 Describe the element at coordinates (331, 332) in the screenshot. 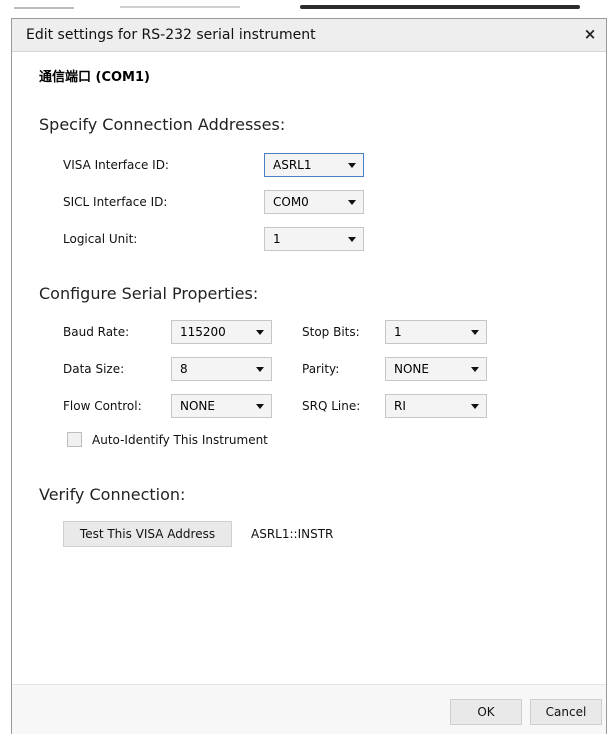

I see `stop-bits-label: Stop Bits:` at that location.